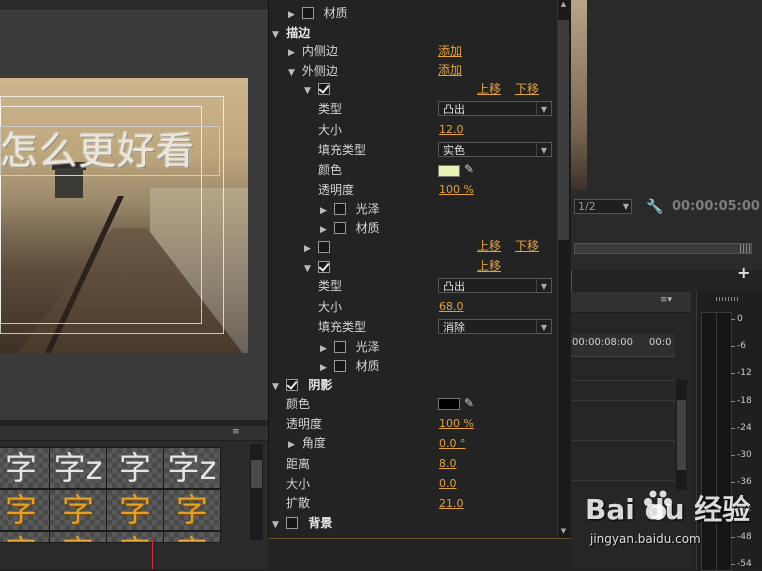 Image resolution: width=762 pixels, height=571 pixels. Describe the element at coordinates (728, 299) in the screenshot. I see `panel-grip` at that location.